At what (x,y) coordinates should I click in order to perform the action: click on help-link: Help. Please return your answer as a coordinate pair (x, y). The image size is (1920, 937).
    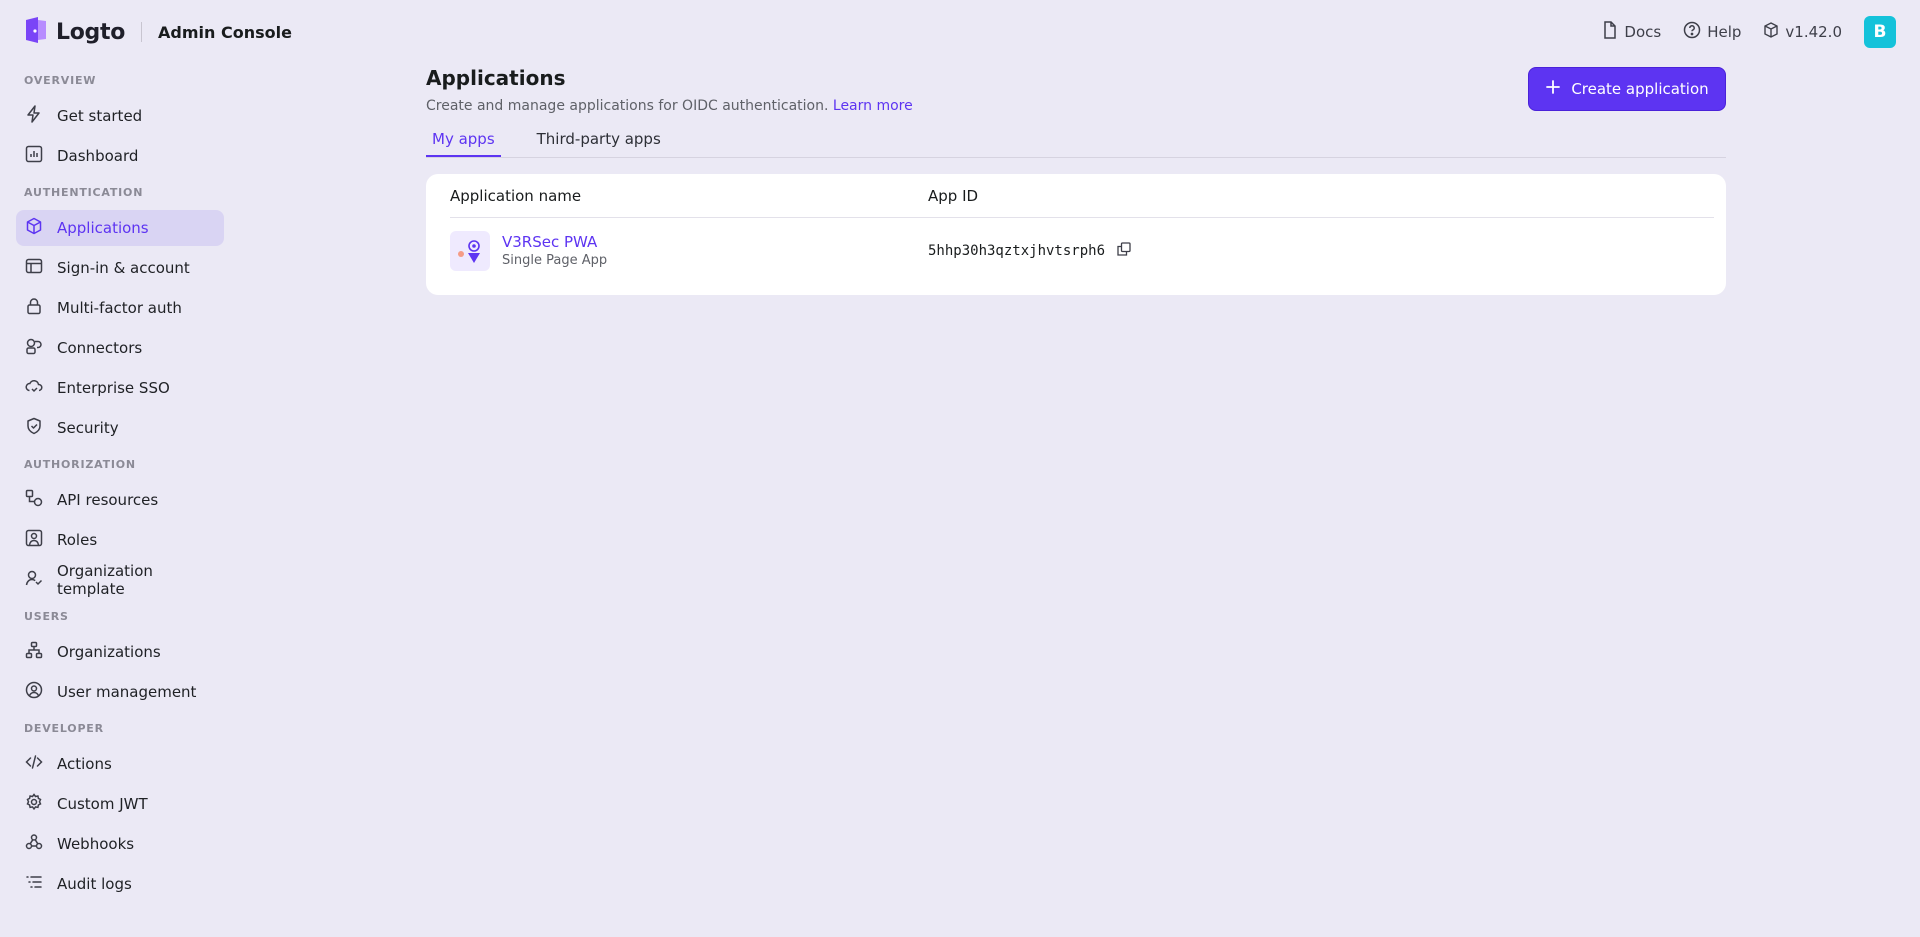
    Looking at the image, I should click on (1712, 32).